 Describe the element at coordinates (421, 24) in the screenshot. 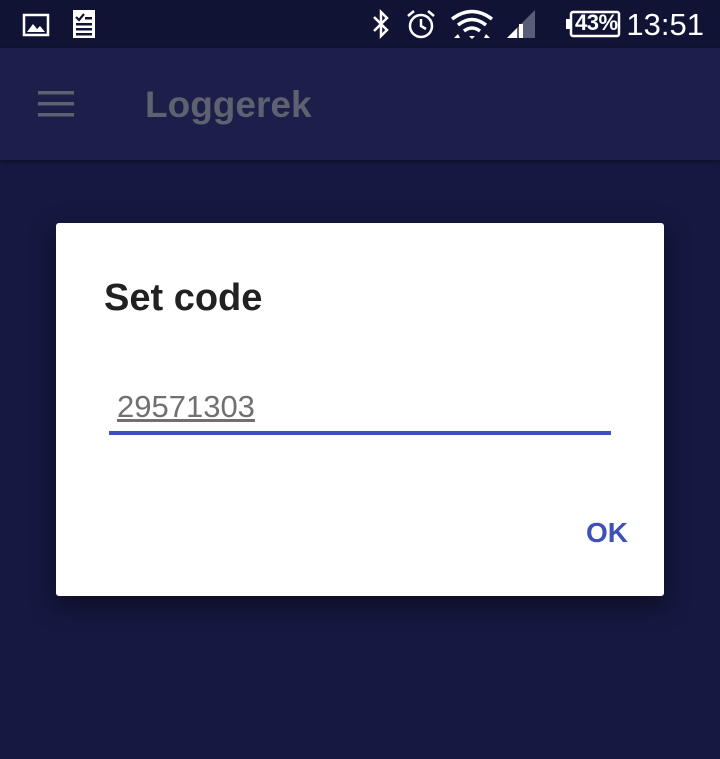

I see `alarm-icon` at that location.